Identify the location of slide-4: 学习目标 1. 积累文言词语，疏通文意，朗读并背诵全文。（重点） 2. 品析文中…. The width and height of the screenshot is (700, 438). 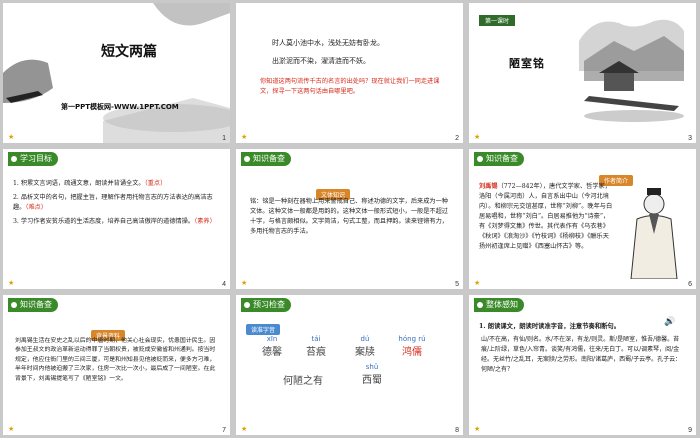
(116, 219).